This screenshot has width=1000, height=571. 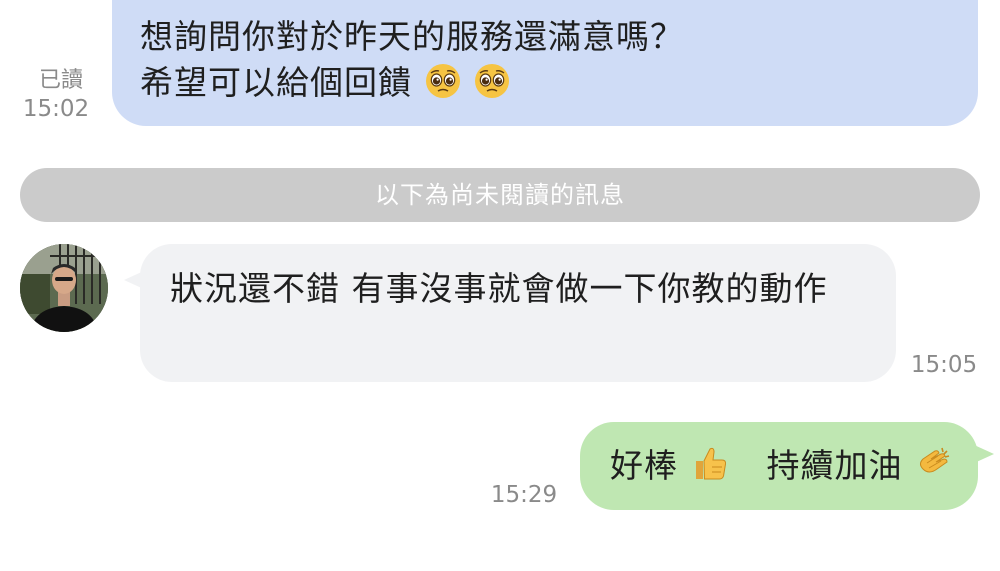 I want to click on message-timestamp: 15:02, so click(x=56, y=109).